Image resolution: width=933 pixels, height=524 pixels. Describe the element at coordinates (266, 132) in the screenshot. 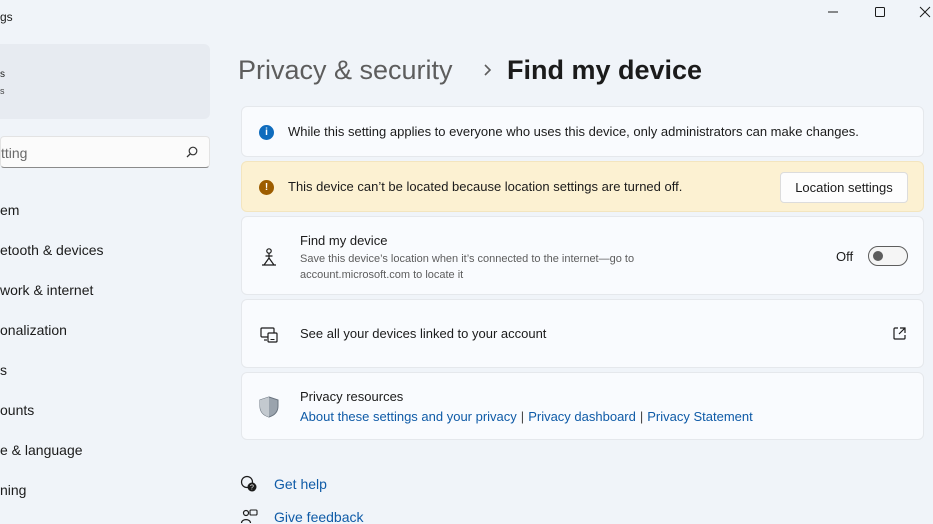

I see `info-icon: i` at that location.